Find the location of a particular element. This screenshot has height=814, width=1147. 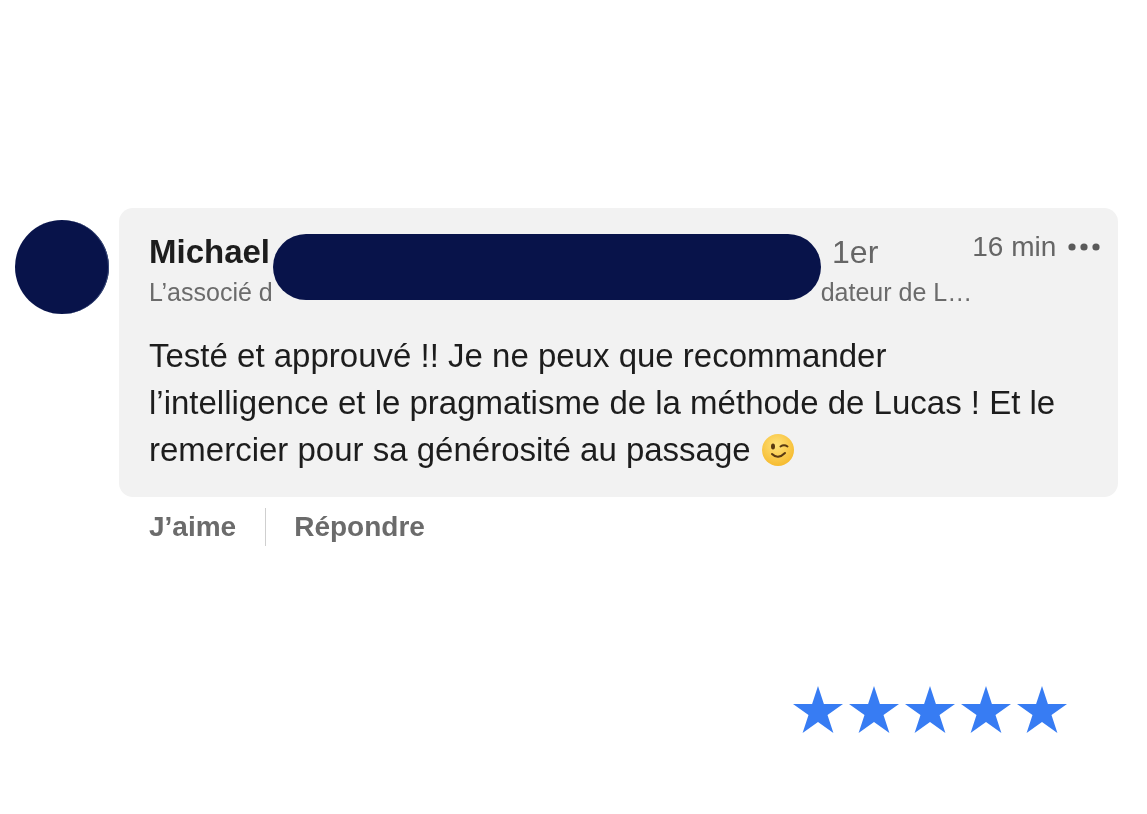

comment-action-link: J’aime is located at coordinates (193, 527).